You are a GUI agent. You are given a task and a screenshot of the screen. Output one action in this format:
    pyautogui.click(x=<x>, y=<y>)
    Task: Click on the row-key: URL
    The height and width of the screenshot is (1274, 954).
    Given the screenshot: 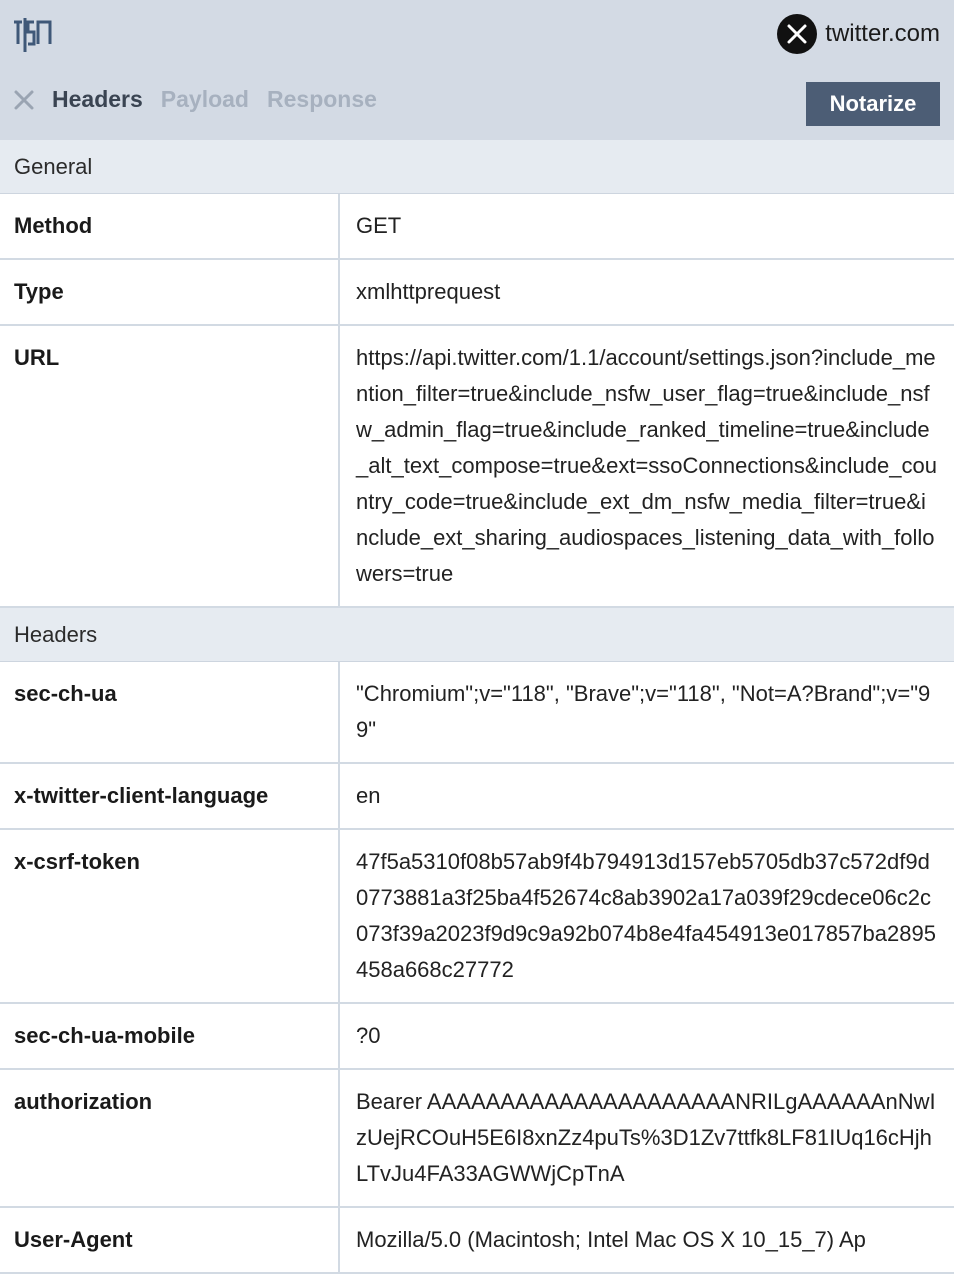 What is the action you would take?
    pyautogui.click(x=170, y=466)
    